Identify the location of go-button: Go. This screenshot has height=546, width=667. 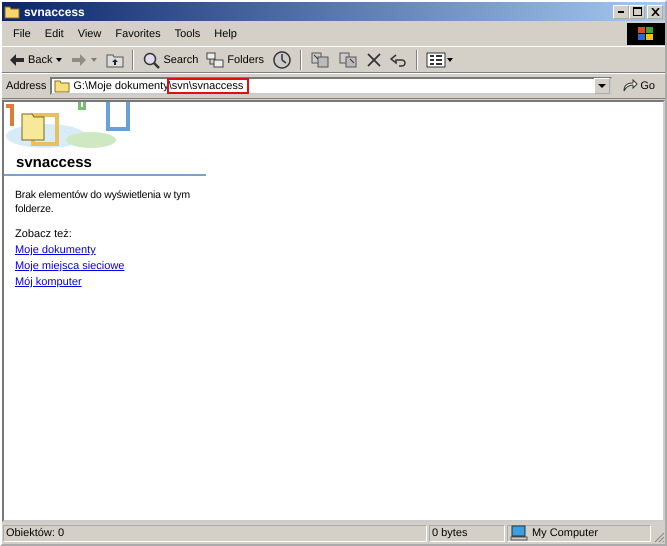
(638, 86).